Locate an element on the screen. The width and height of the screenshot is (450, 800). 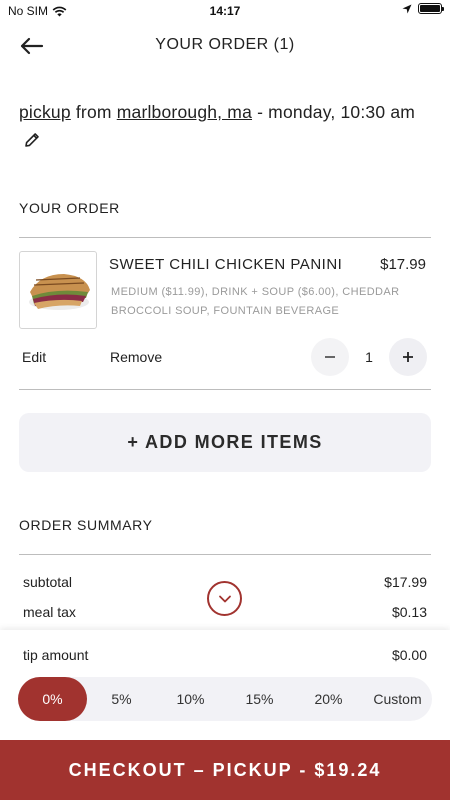
expand-summary-button is located at coordinates (224, 598).